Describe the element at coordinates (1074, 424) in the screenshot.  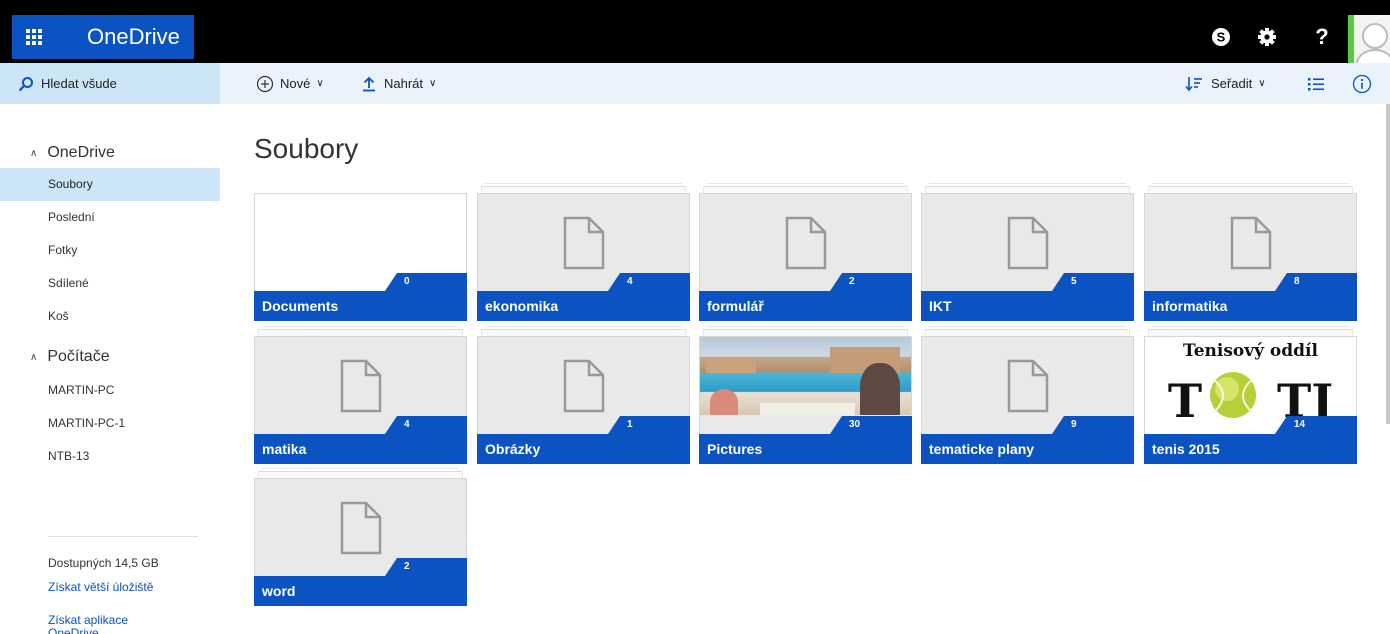
I see `item-count: 9` at that location.